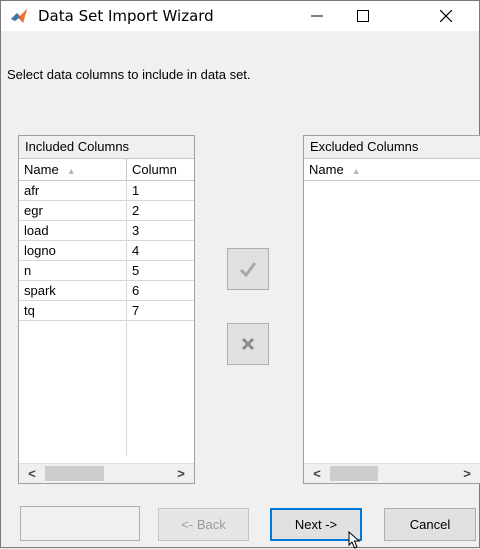 Image resolution: width=480 pixels, height=549 pixels. What do you see at coordinates (136, 290) in the screenshot?
I see `row-column: 6` at bounding box center [136, 290].